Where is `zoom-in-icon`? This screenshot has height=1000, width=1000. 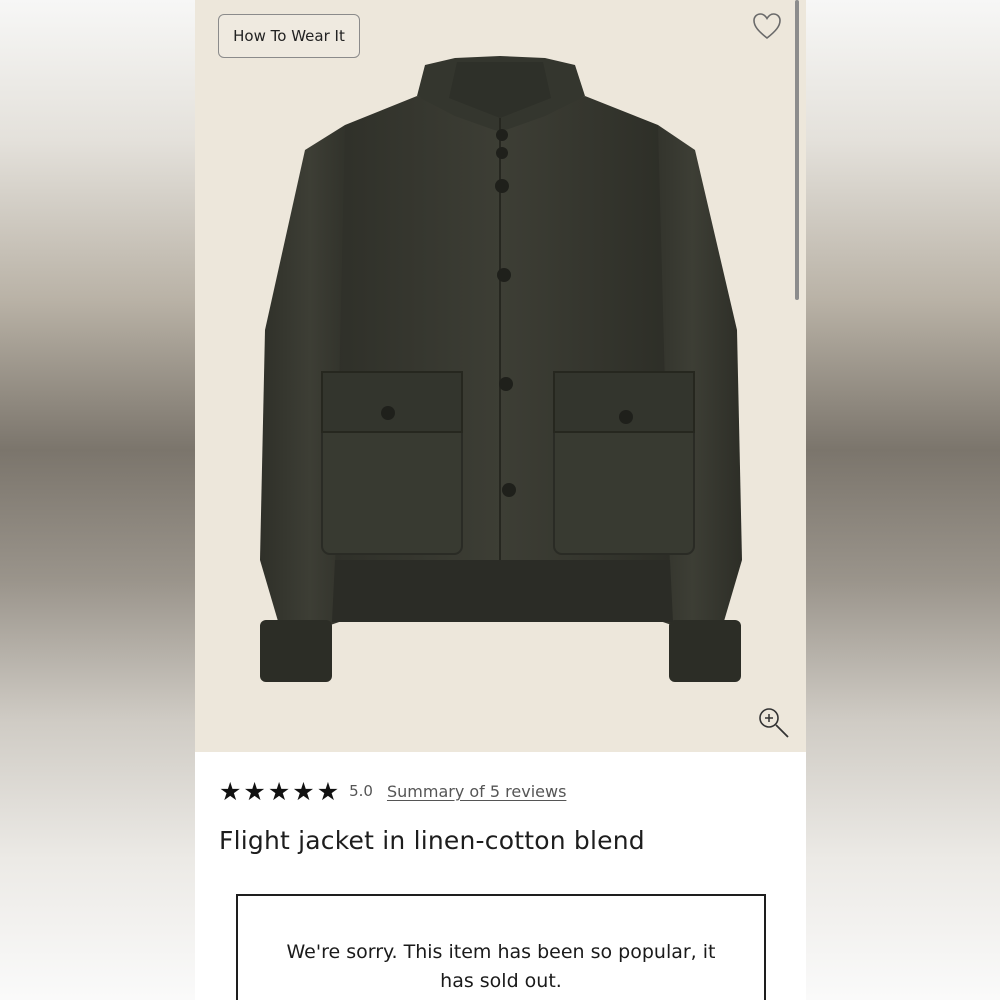 zoom-in-icon is located at coordinates (774, 723).